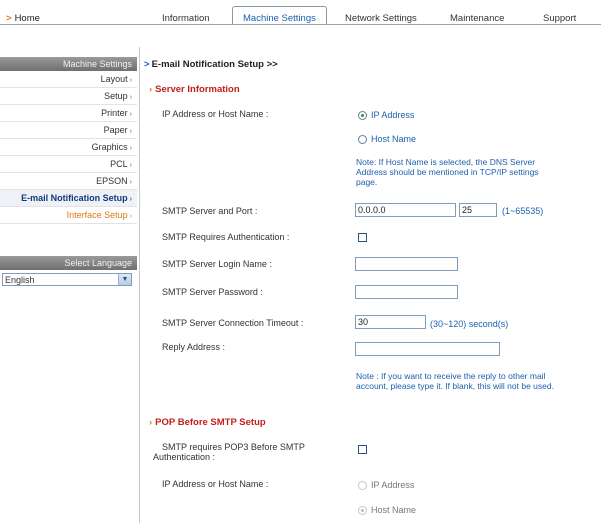 The image size is (601, 523). I want to click on sidebar-item-interface-setup: Interface Setup ›, so click(68, 215).